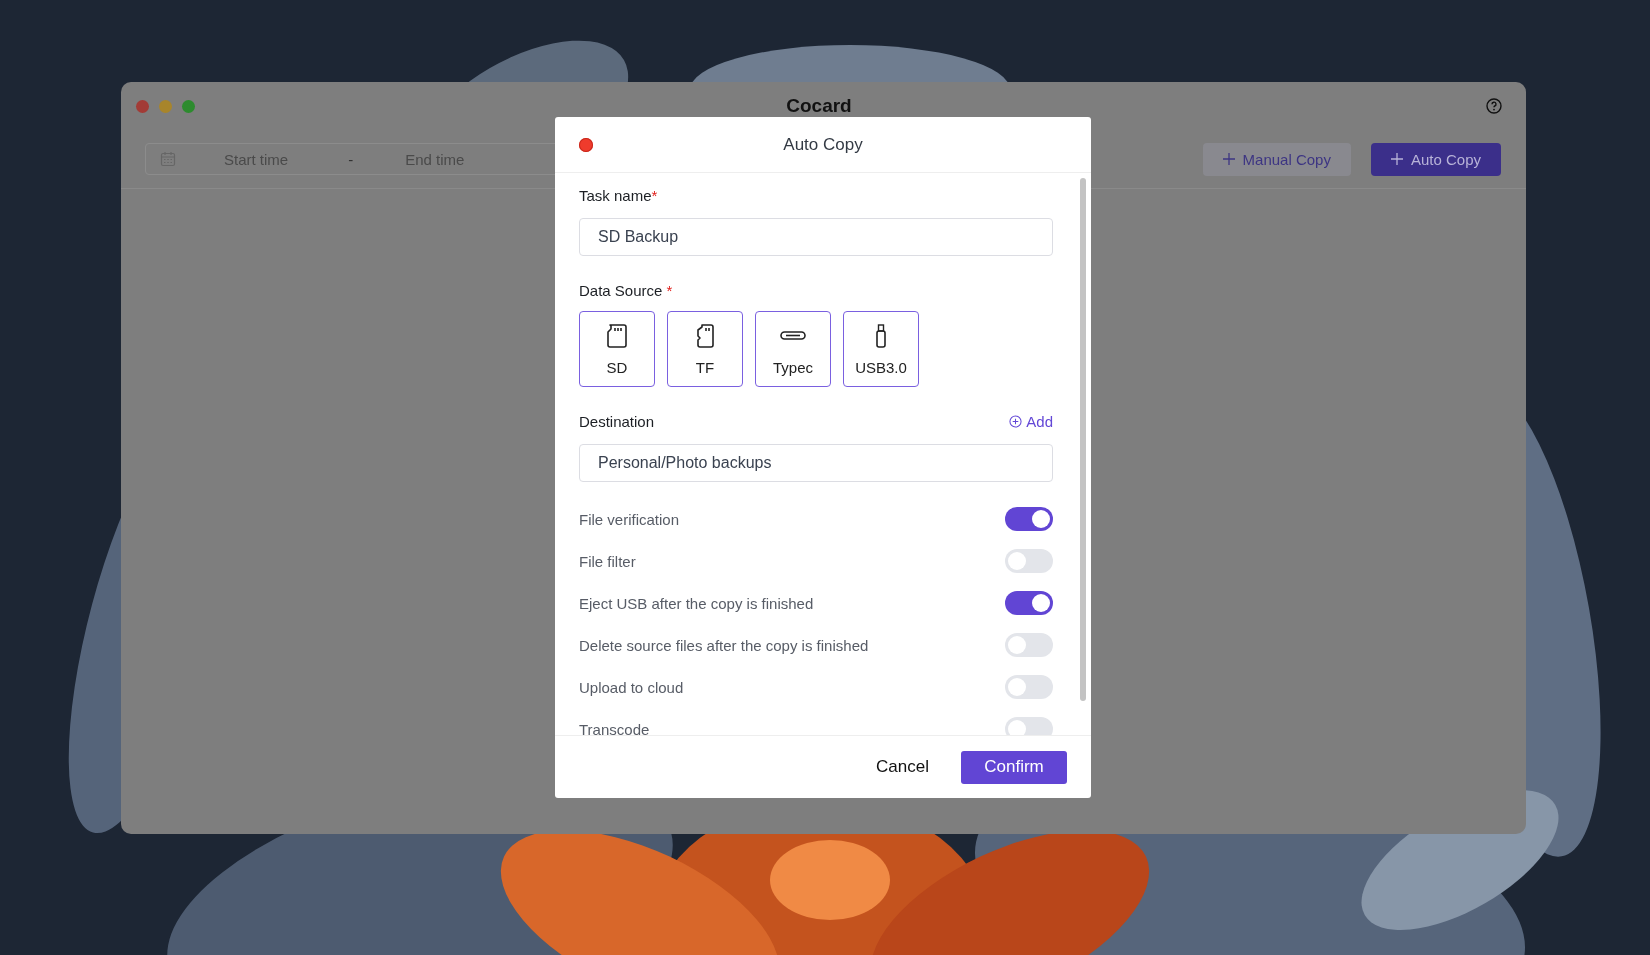 Image resolution: width=1650 pixels, height=955 pixels. Describe the element at coordinates (188, 106) in the screenshot. I see `maximize-icon` at that location.